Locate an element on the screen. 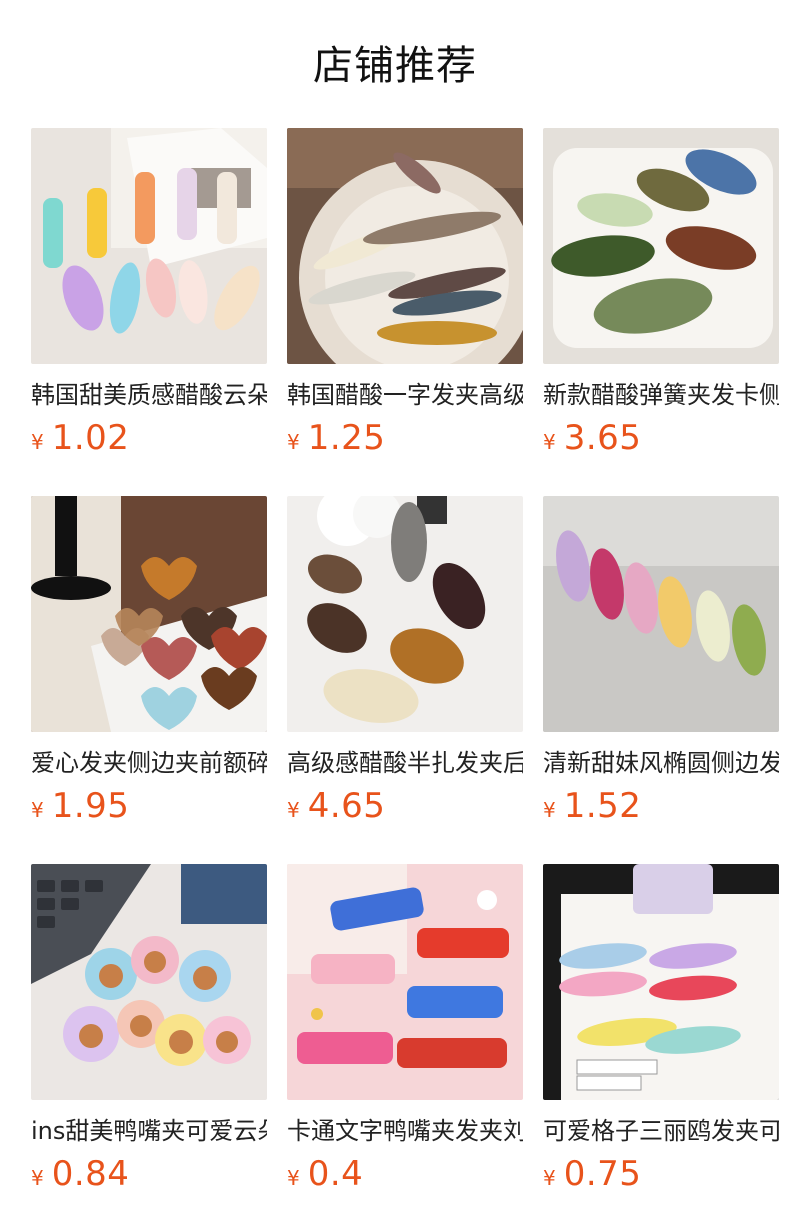  cartoon-bear-clips-image is located at coordinates (149, 982).